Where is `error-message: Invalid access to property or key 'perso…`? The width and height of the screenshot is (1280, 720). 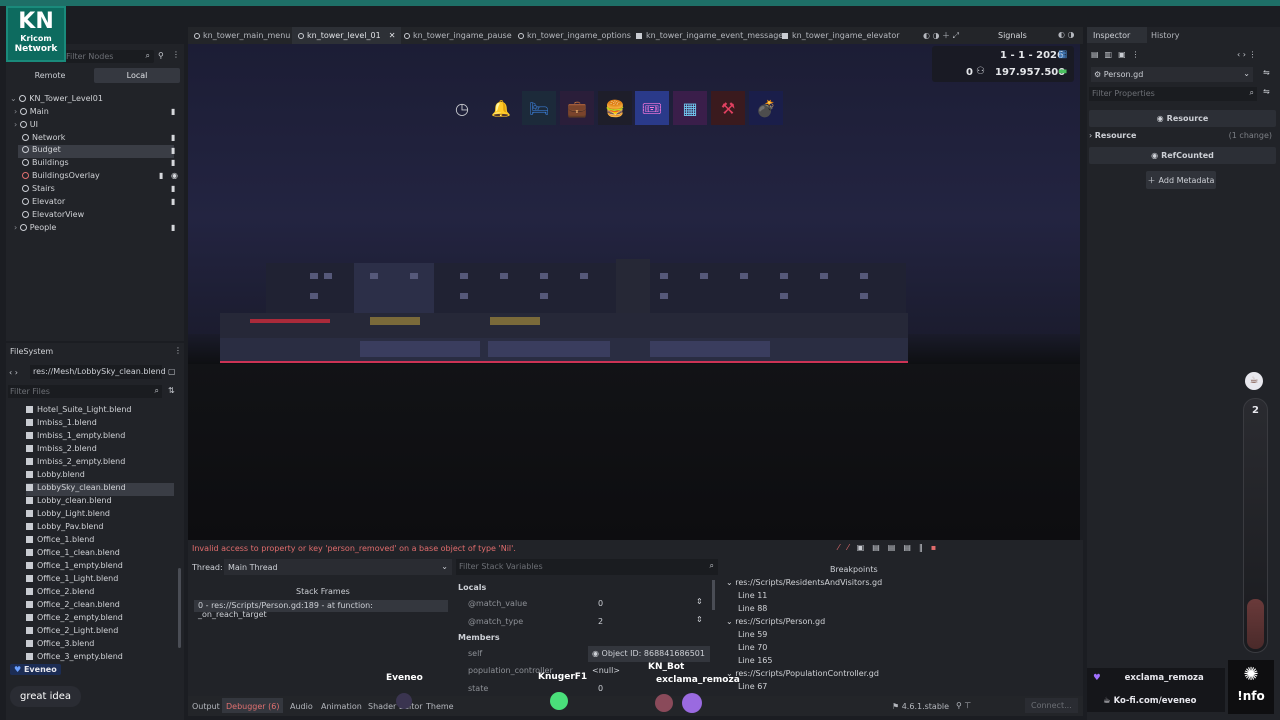 error-message: Invalid access to property or key 'perso… is located at coordinates (354, 548).